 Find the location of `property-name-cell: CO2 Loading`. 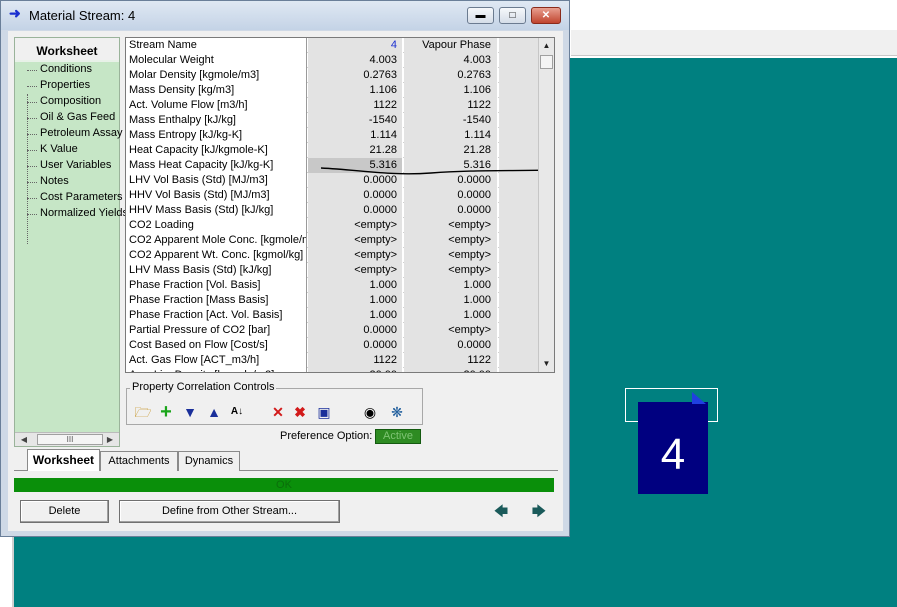

property-name-cell: CO2 Loading is located at coordinates (216, 225).